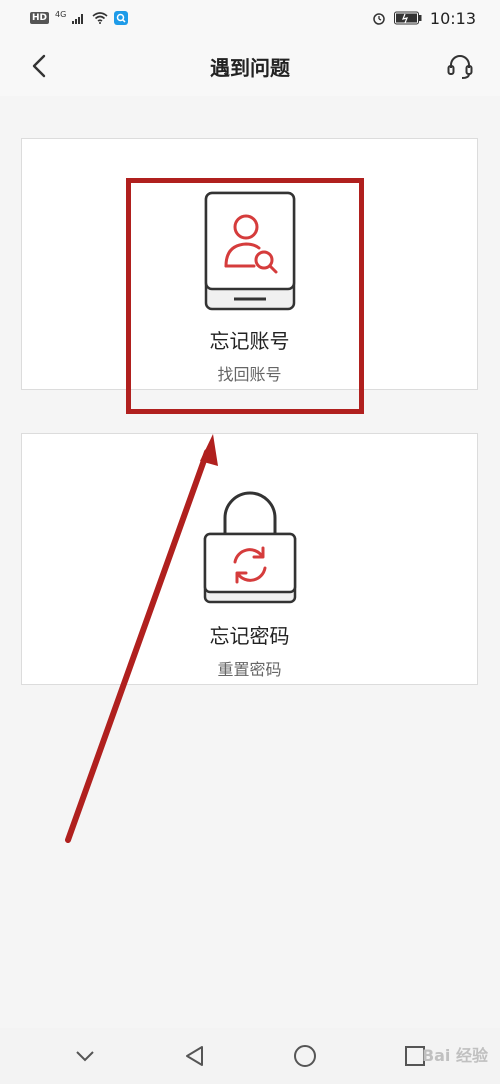  I want to click on wifi-icon, so click(100, 18).